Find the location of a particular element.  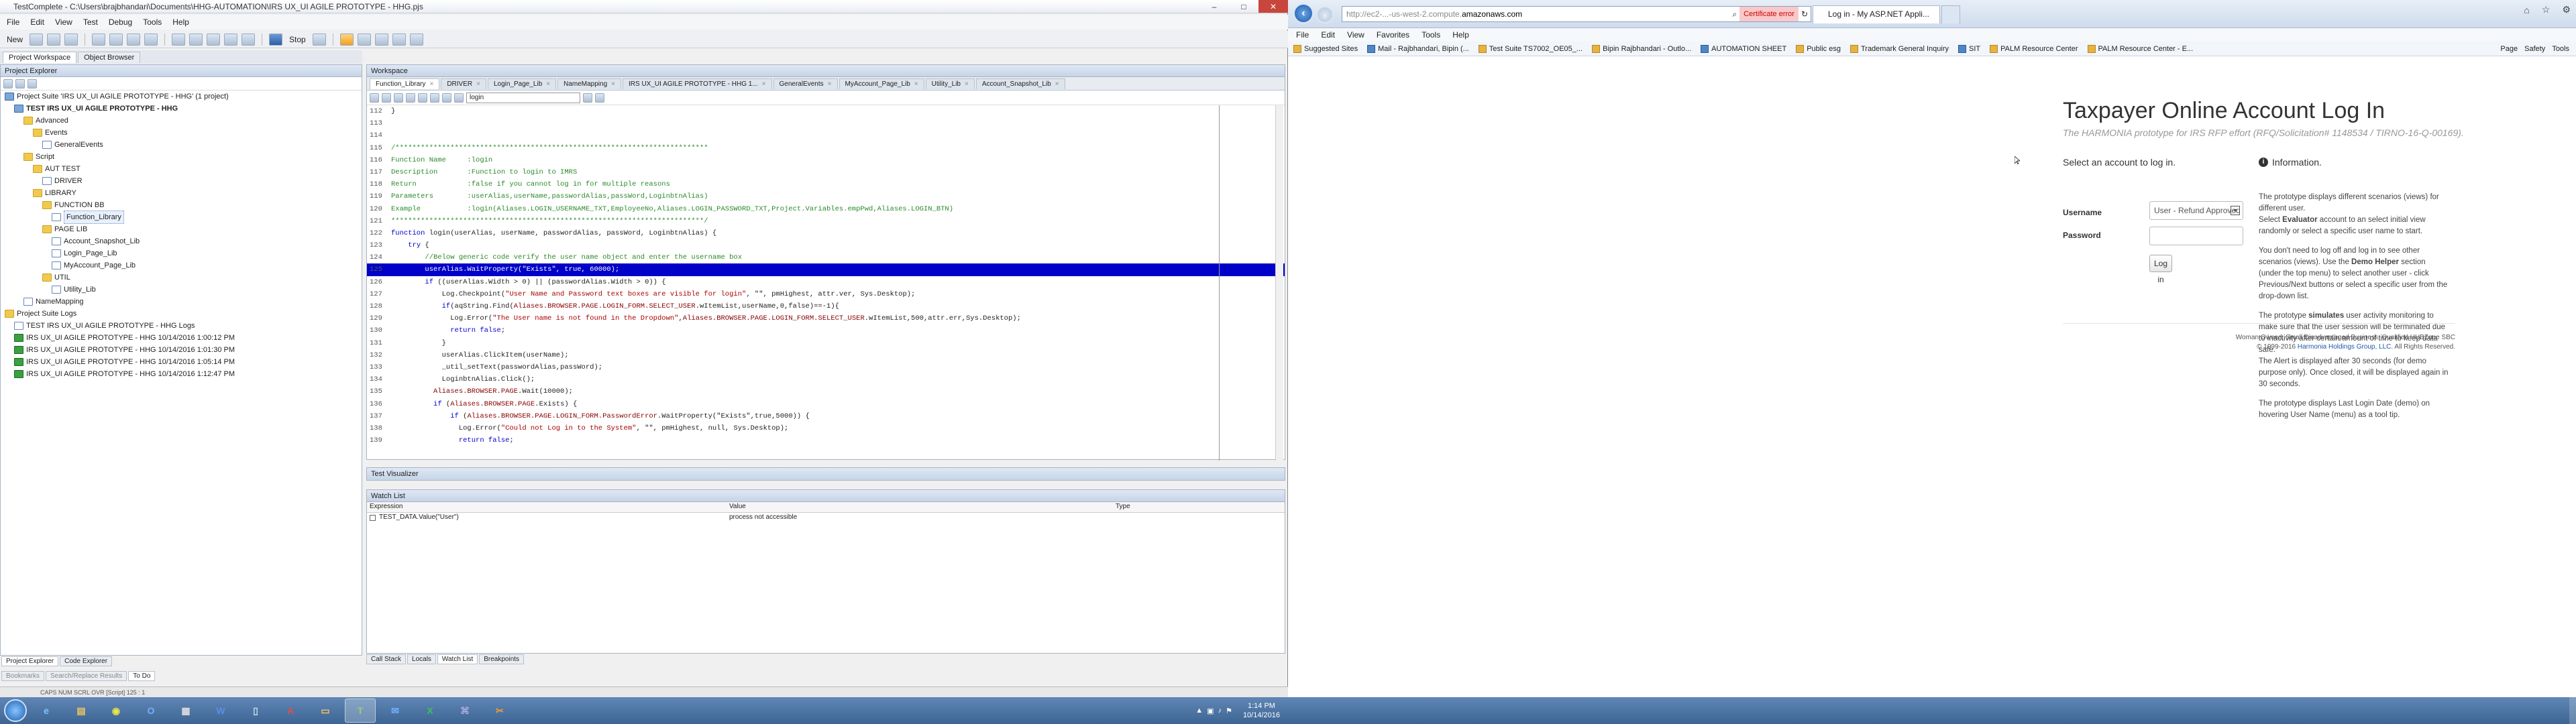

line-number: 115 is located at coordinates (379, 148).